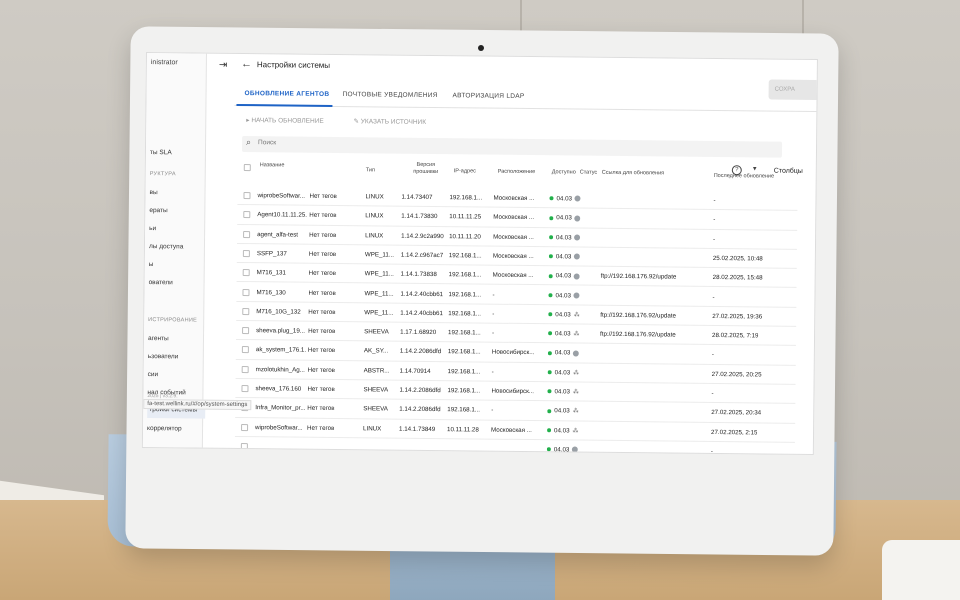 The image size is (960, 600). What do you see at coordinates (246, 64) in the screenshot?
I see `back-arrow-icon: ←` at bounding box center [246, 64].